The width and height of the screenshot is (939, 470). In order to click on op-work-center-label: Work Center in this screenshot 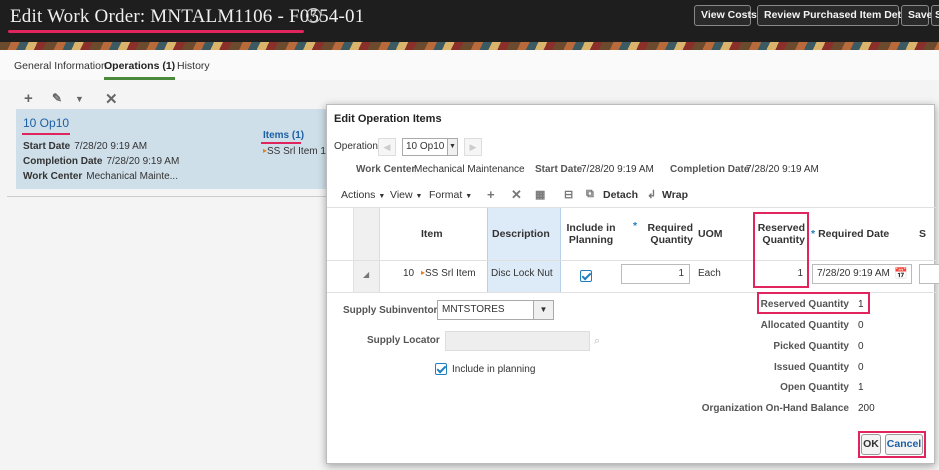, I will do `click(53, 176)`.